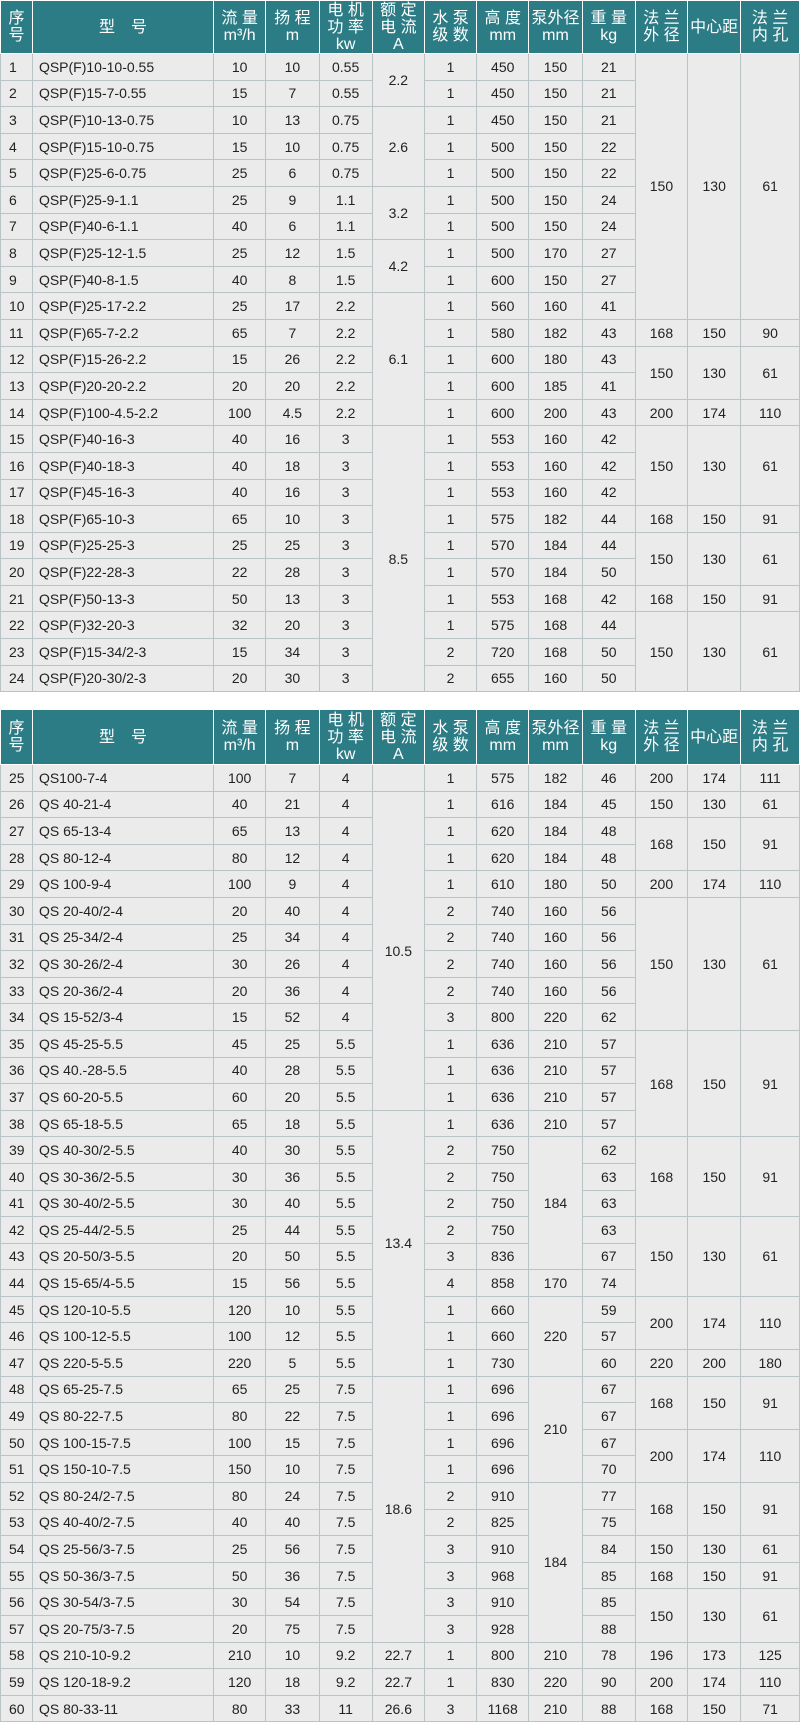 This screenshot has height=1722, width=800. Describe the element at coordinates (239, 745) in the screenshot. I see `header-label: m³/h` at that location.